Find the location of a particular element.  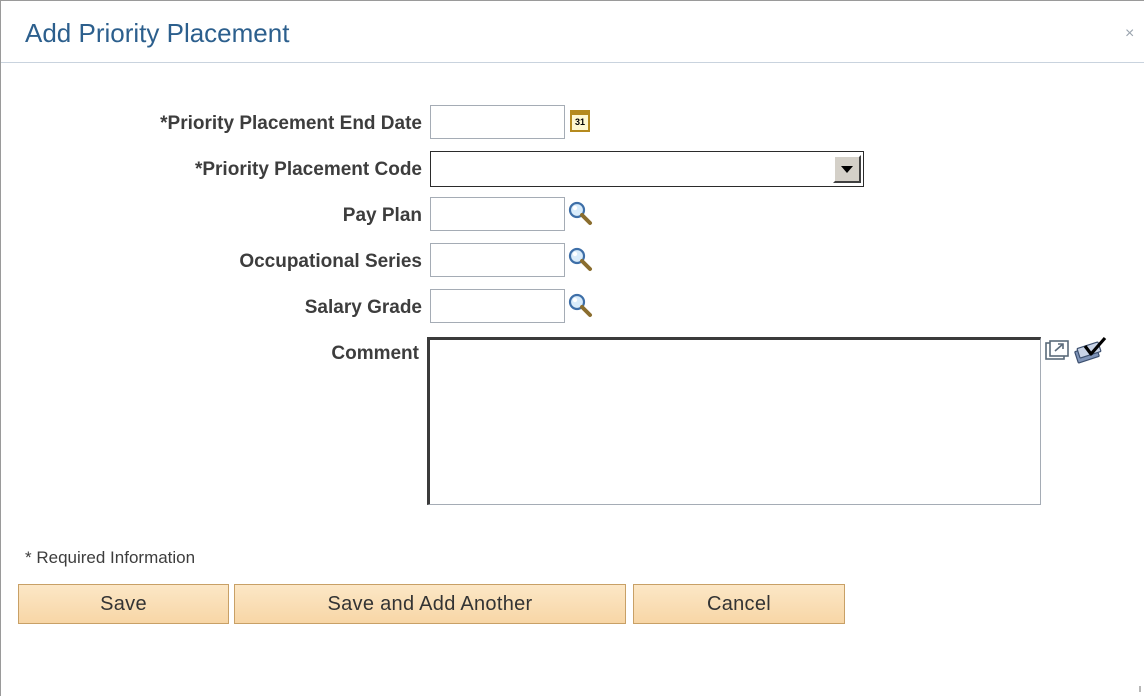

close-icon: × is located at coordinates (1133, 34).